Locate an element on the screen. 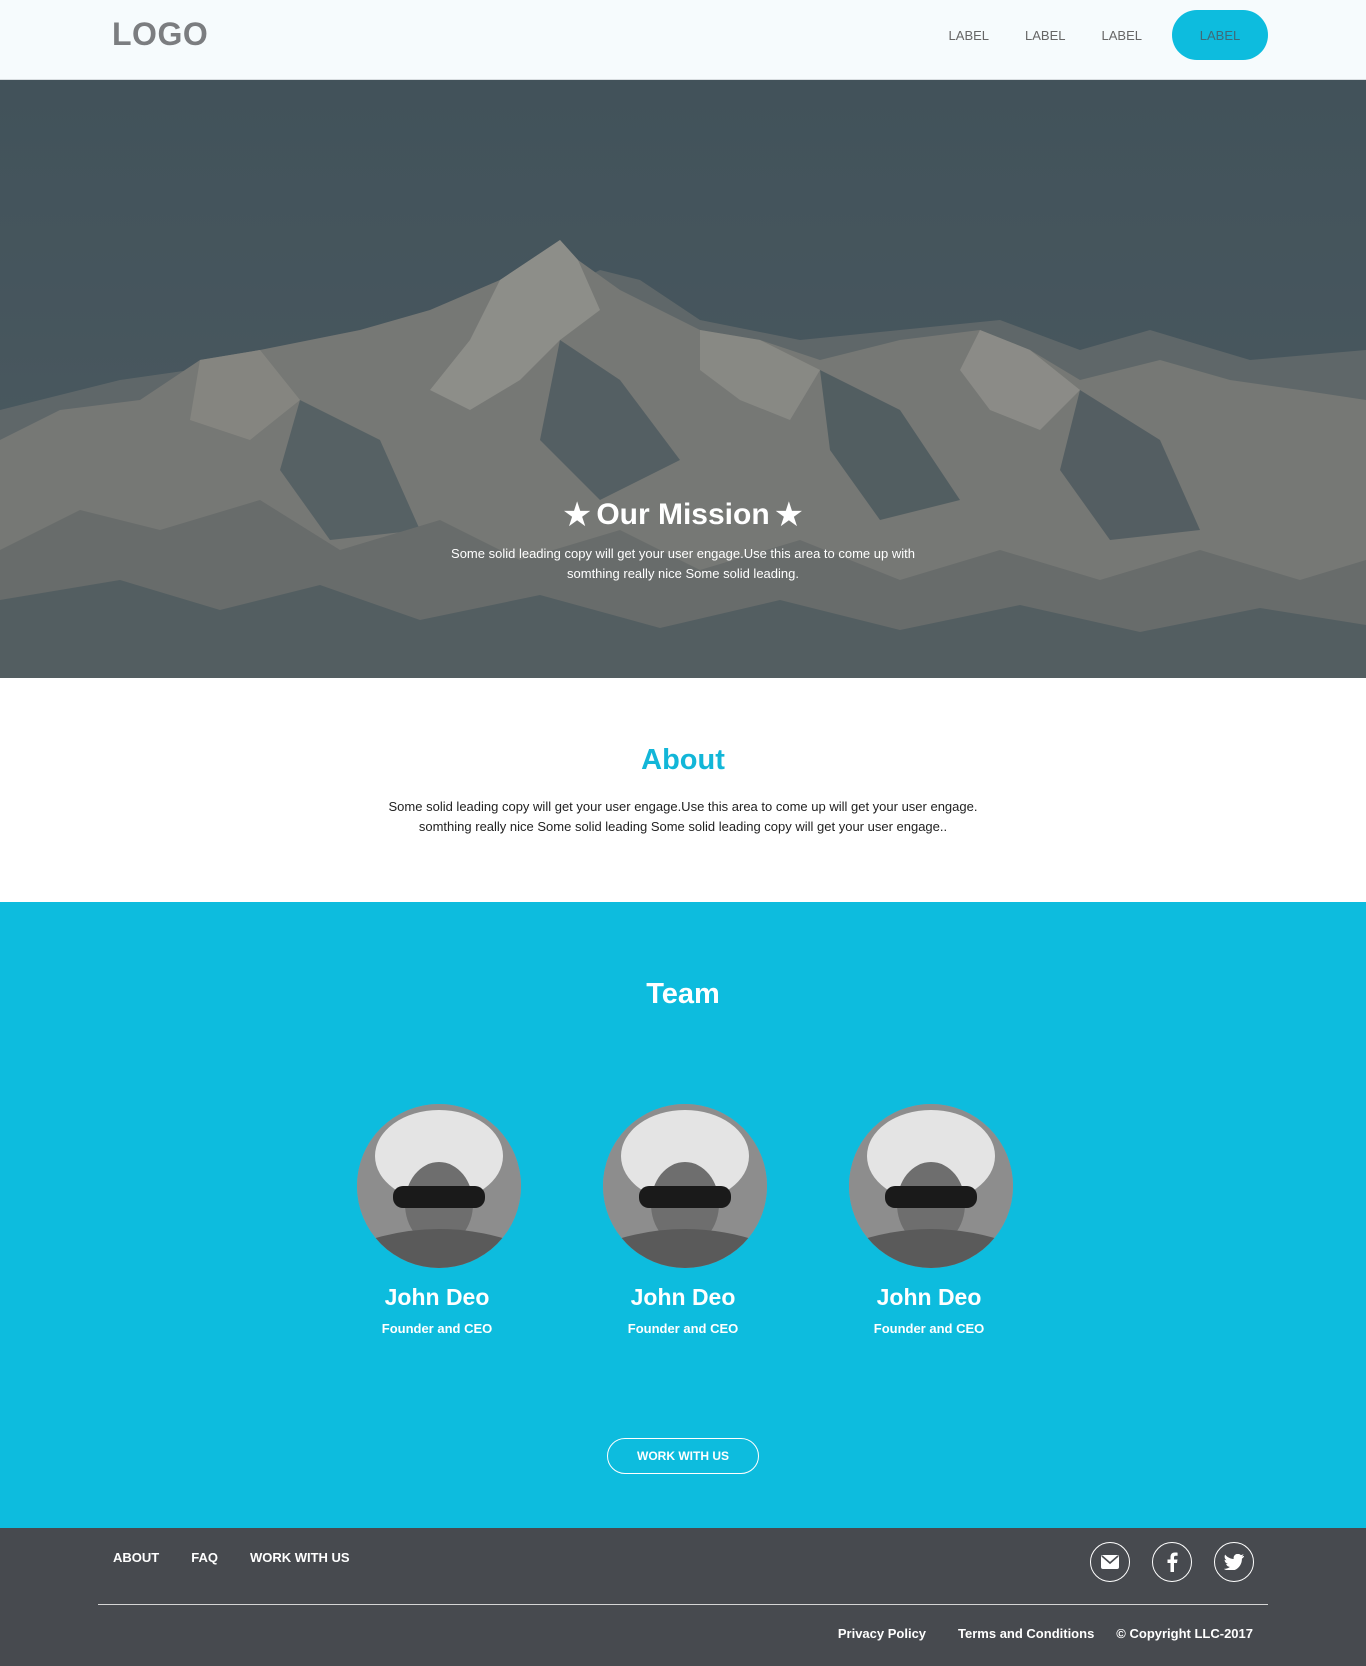  nav-link-1: LABEL is located at coordinates (969, 35).